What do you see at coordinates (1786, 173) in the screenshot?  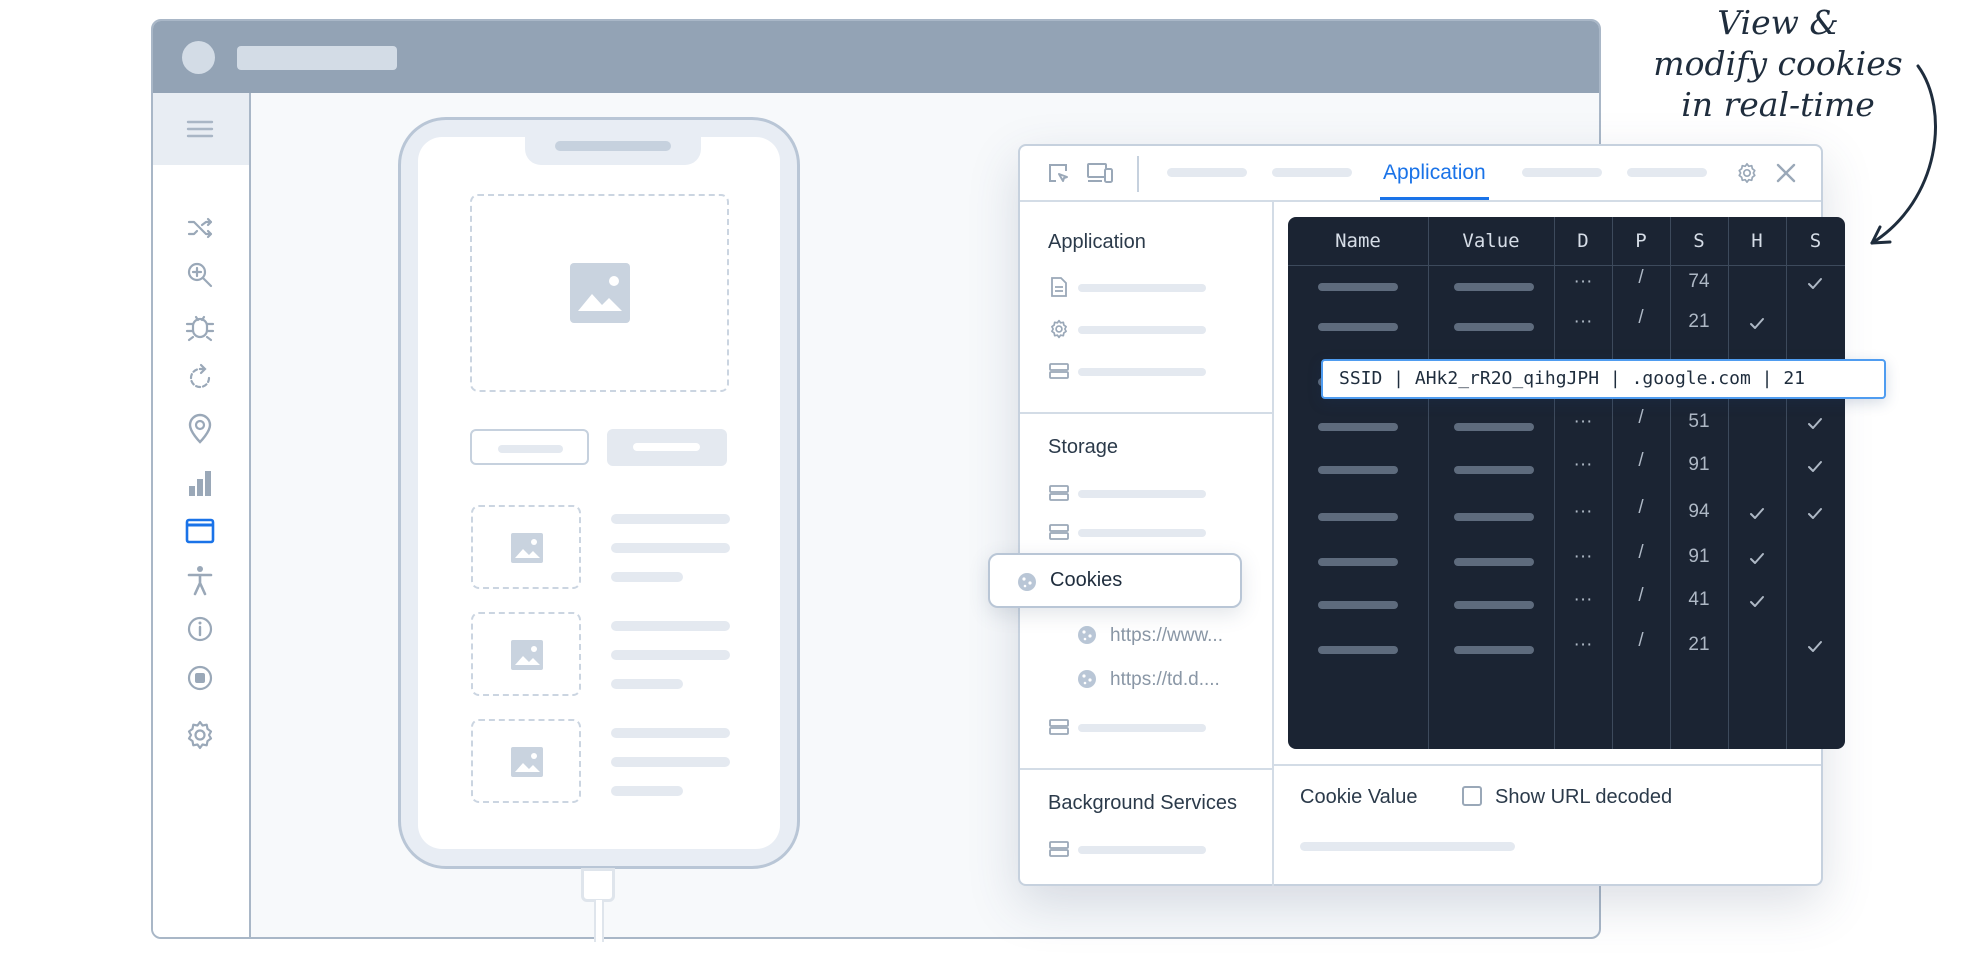 I see `close-icon` at bounding box center [1786, 173].